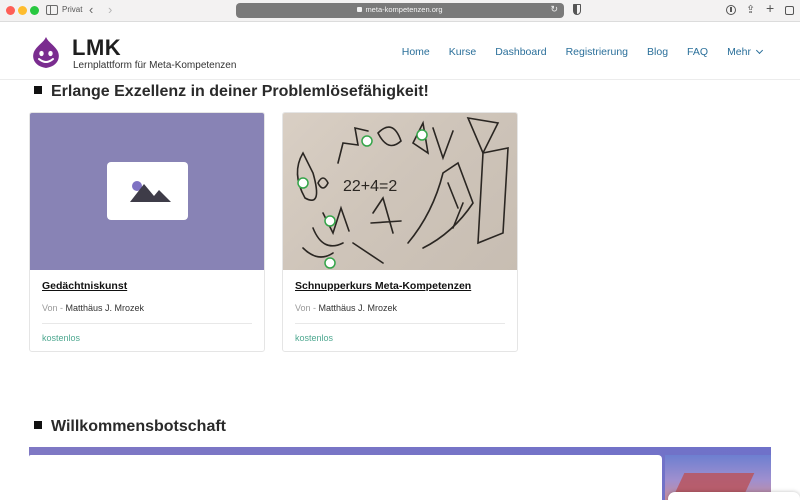 The width and height of the screenshot is (800, 500). Describe the element at coordinates (138, 426) in the screenshot. I see `welcome-section-title-text: Willkommensbotschaft` at that location.